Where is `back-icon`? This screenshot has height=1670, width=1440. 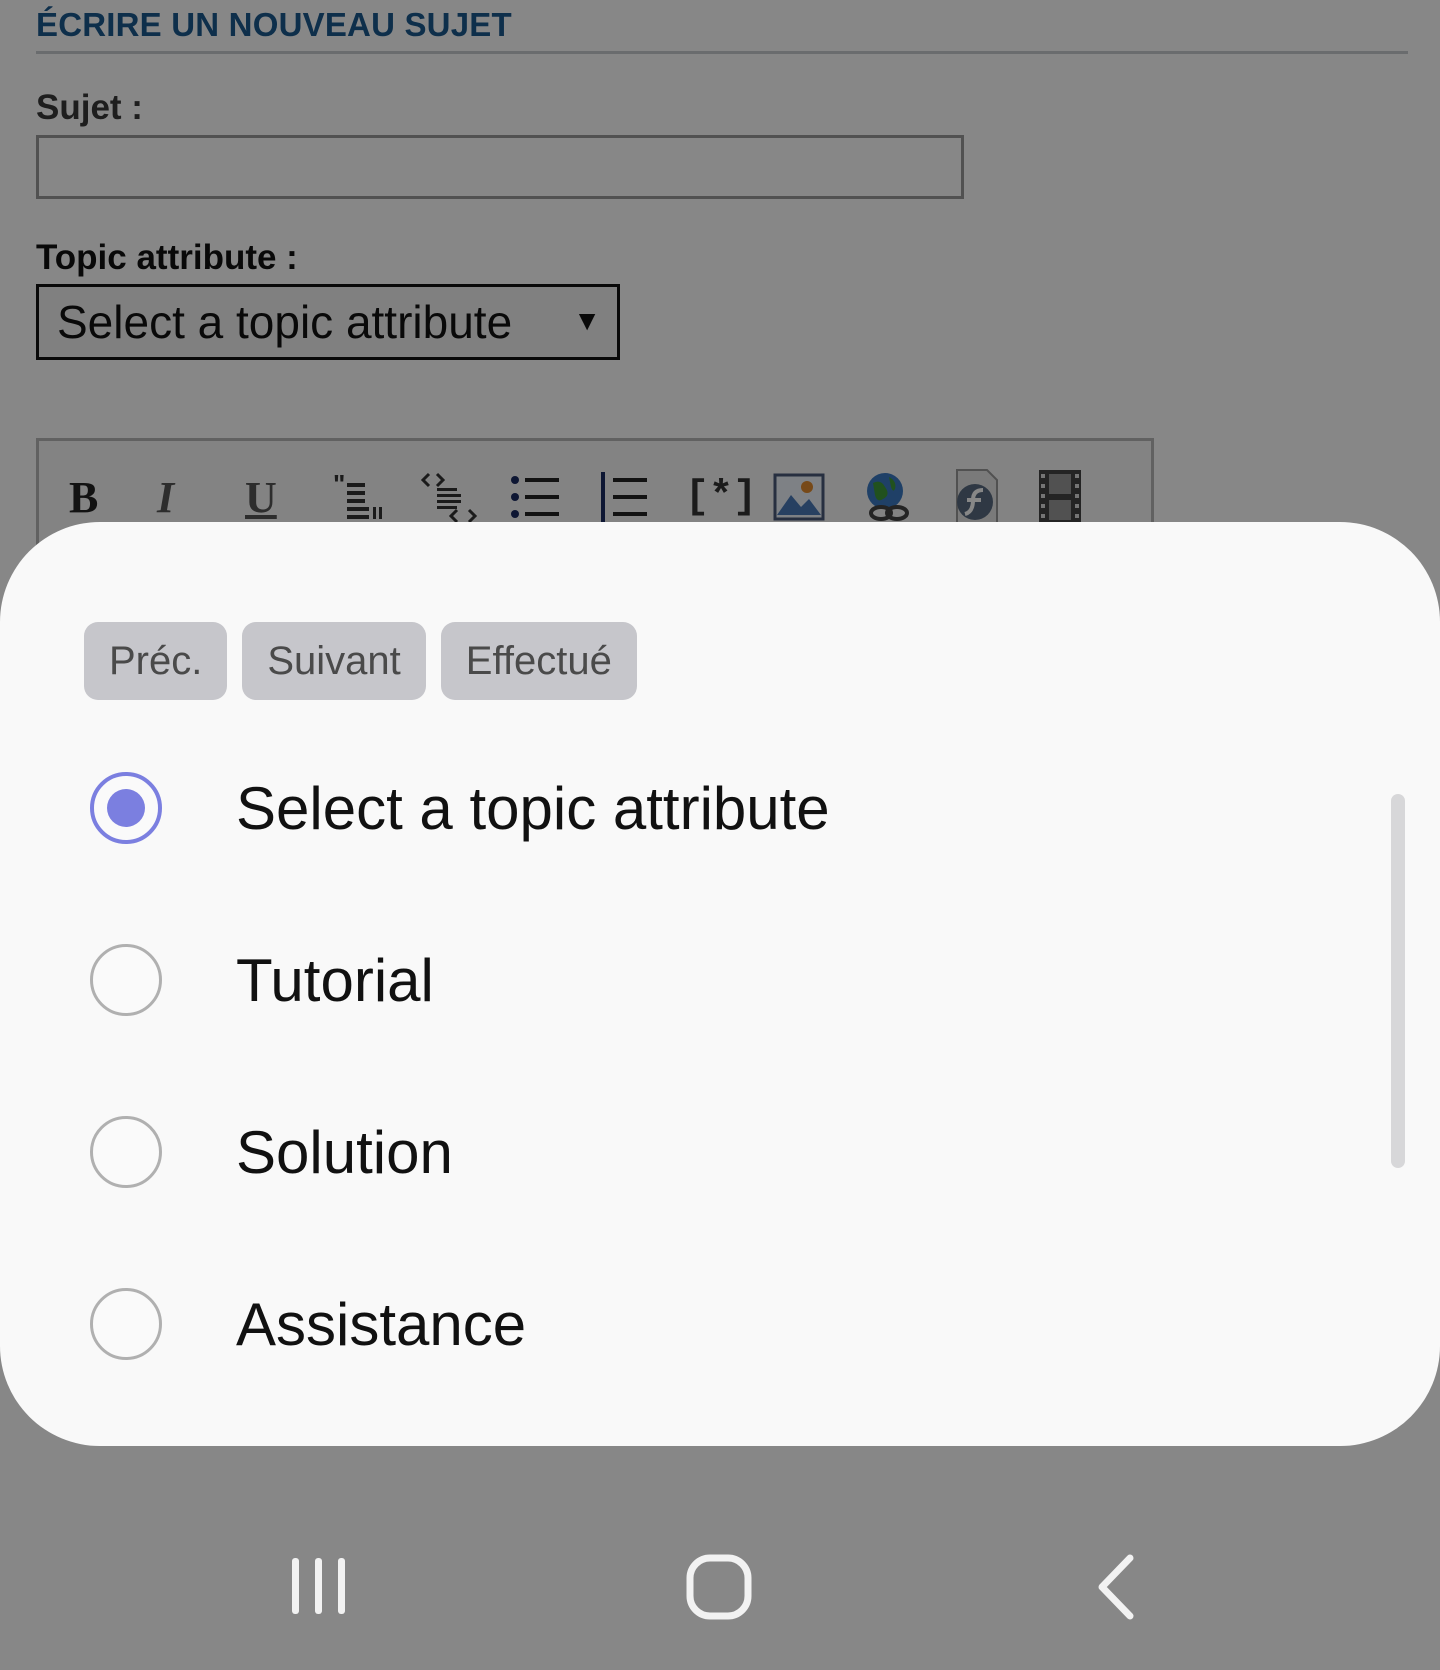 back-icon is located at coordinates (1116, 1587).